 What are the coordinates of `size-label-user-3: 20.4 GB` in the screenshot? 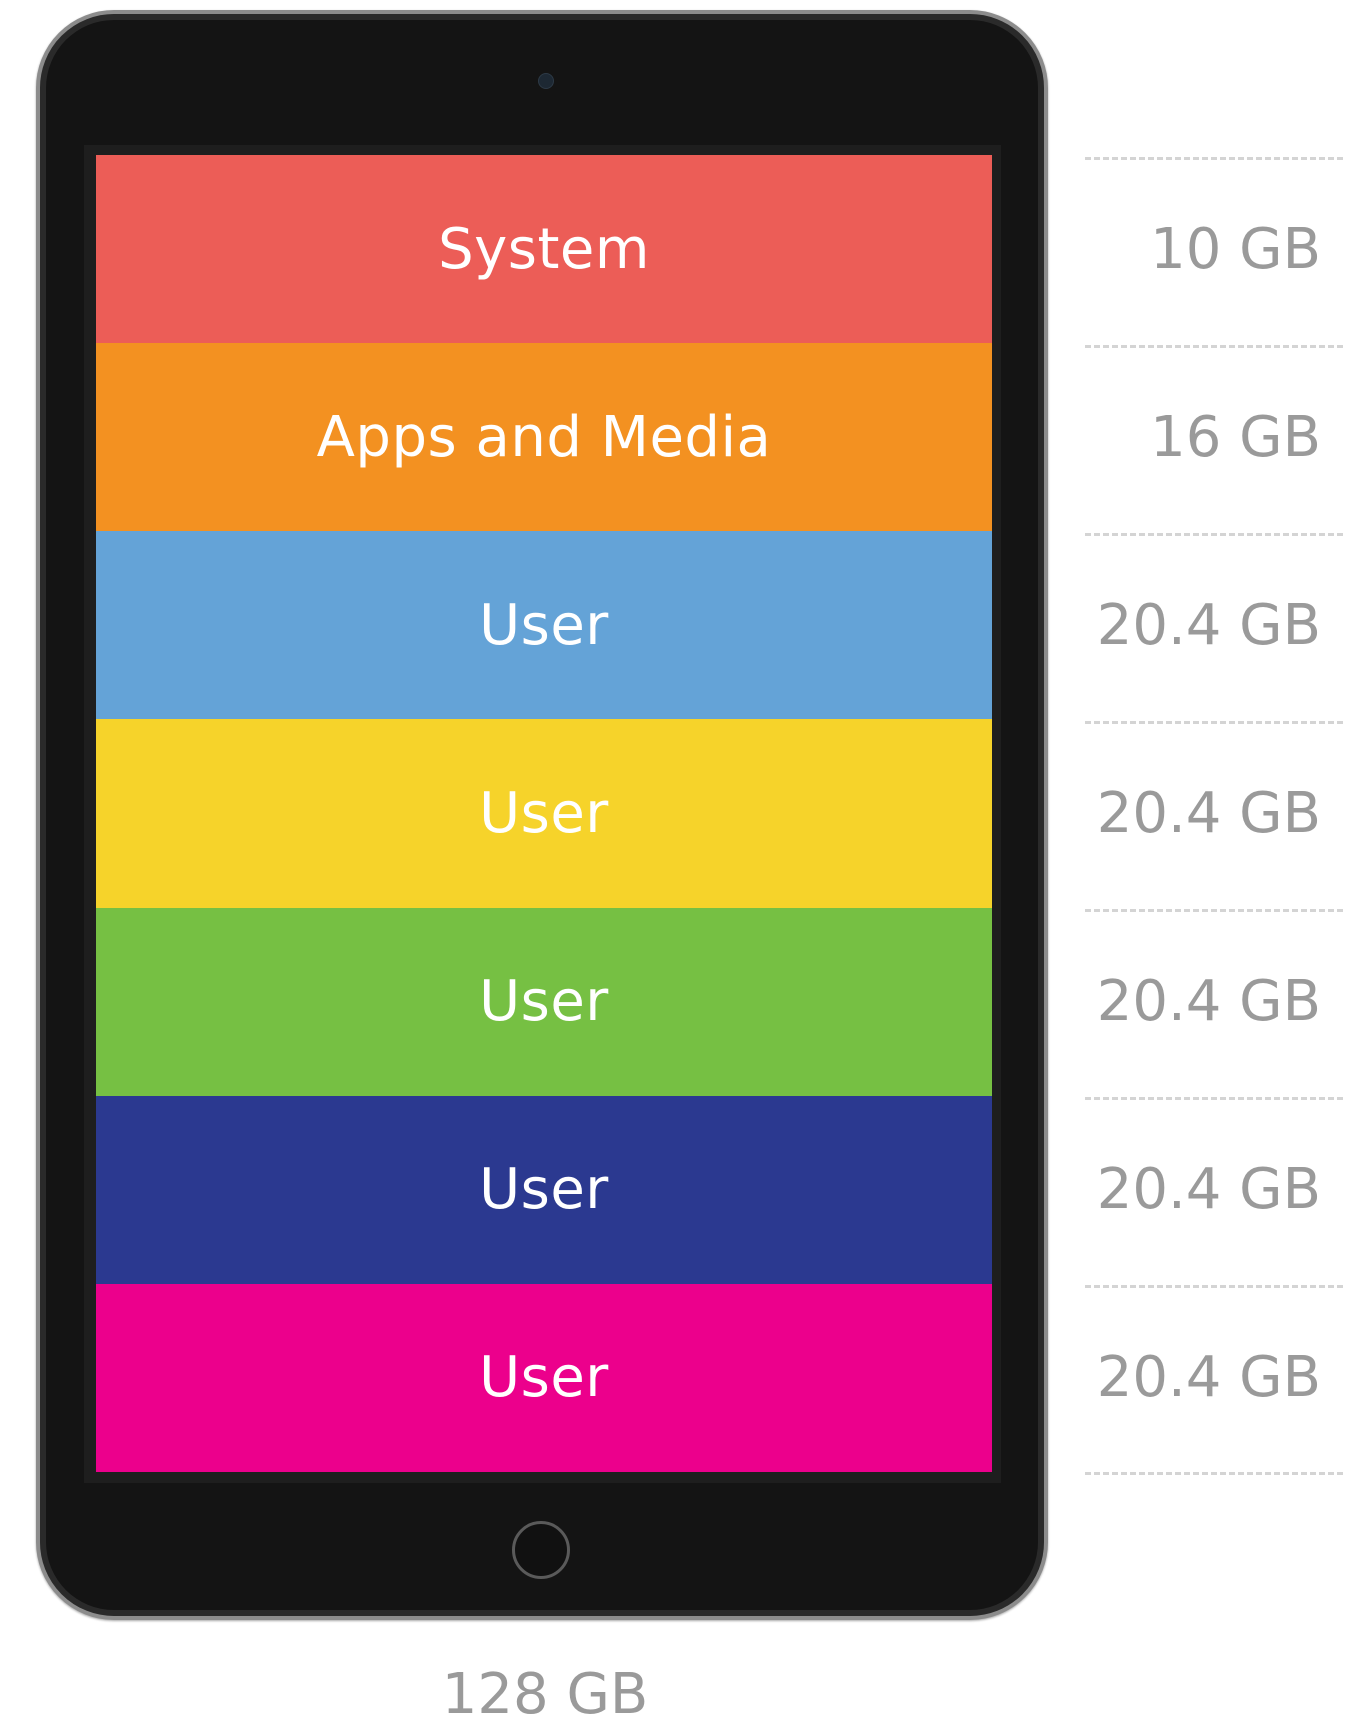 It's located at (1208, 1002).